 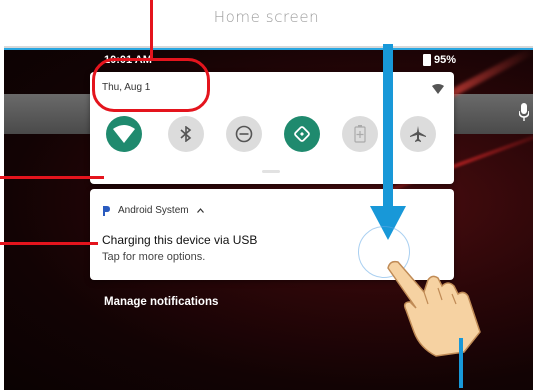 I want to click on do-not-disturb-icon, so click(x=244, y=134).